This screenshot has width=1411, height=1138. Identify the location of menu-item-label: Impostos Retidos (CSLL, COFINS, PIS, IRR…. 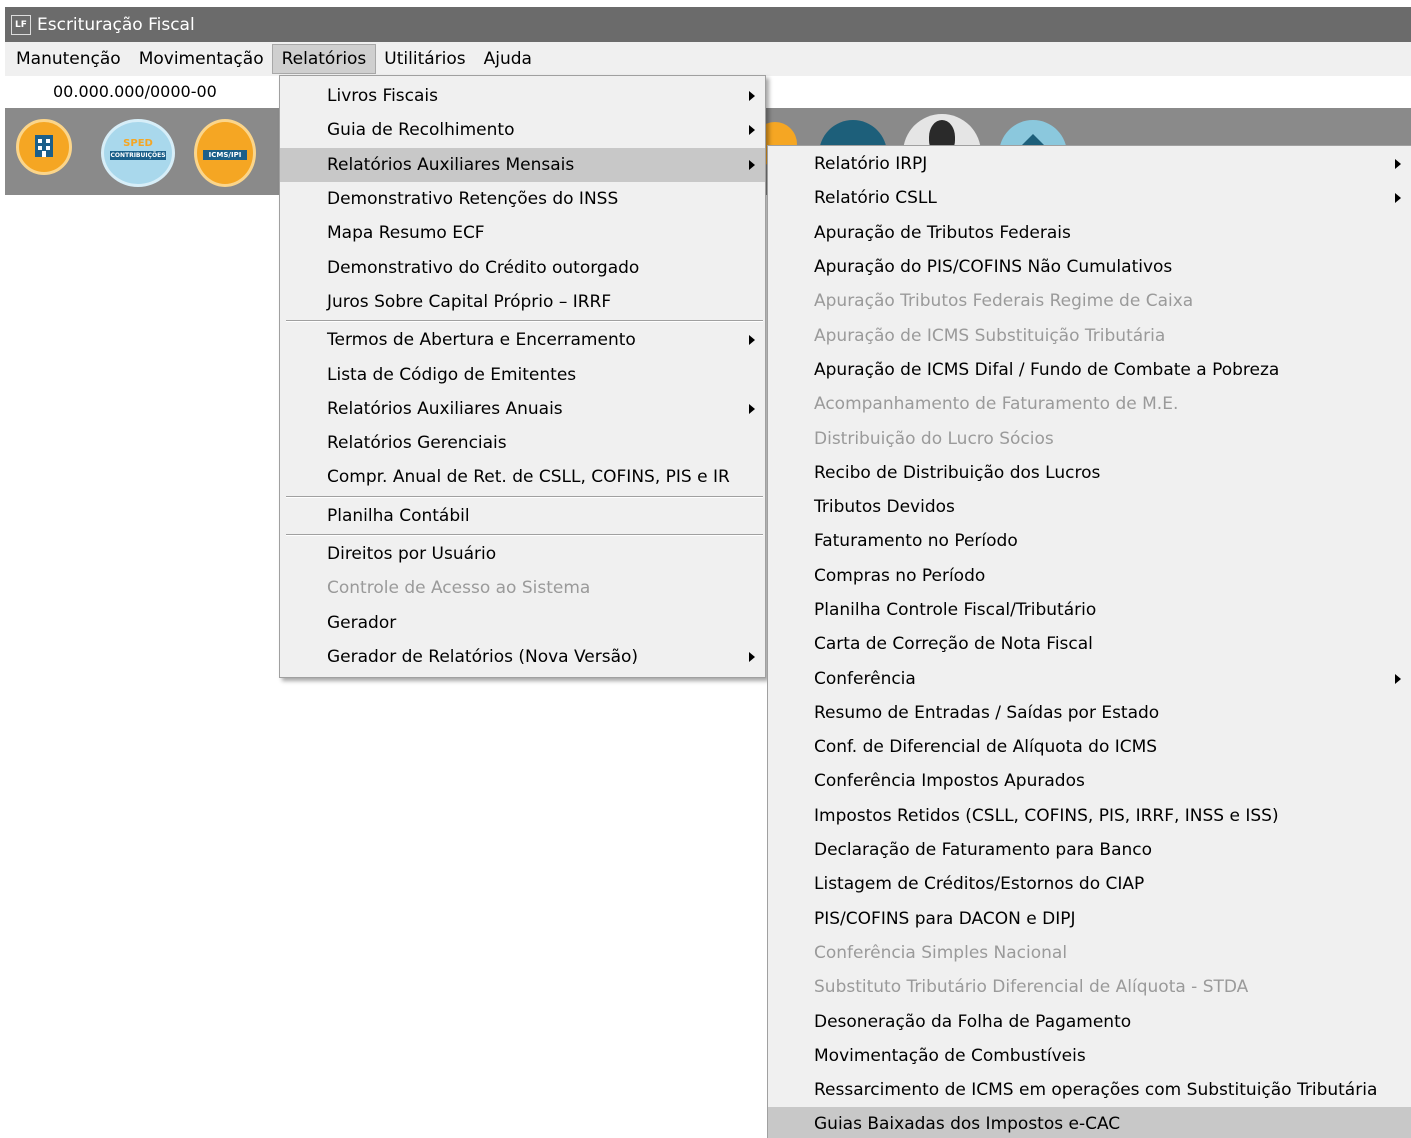
(1046, 815).